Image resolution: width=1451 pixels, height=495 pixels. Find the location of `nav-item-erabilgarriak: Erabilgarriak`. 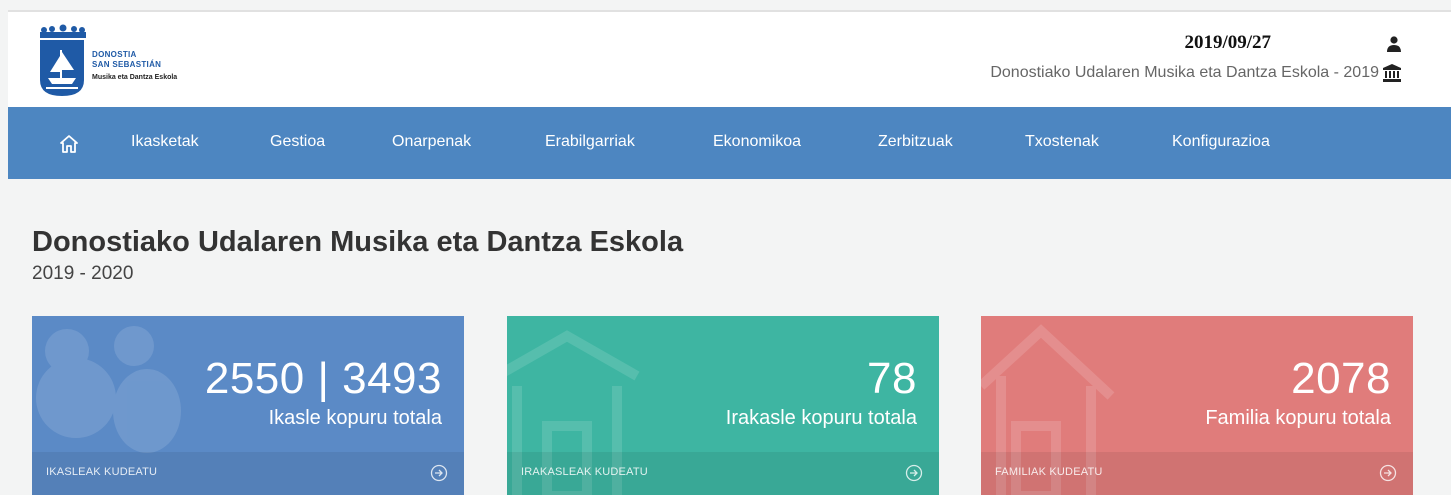

nav-item-erabilgarriak: Erabilgarriak is located at coordinates (590, 142).